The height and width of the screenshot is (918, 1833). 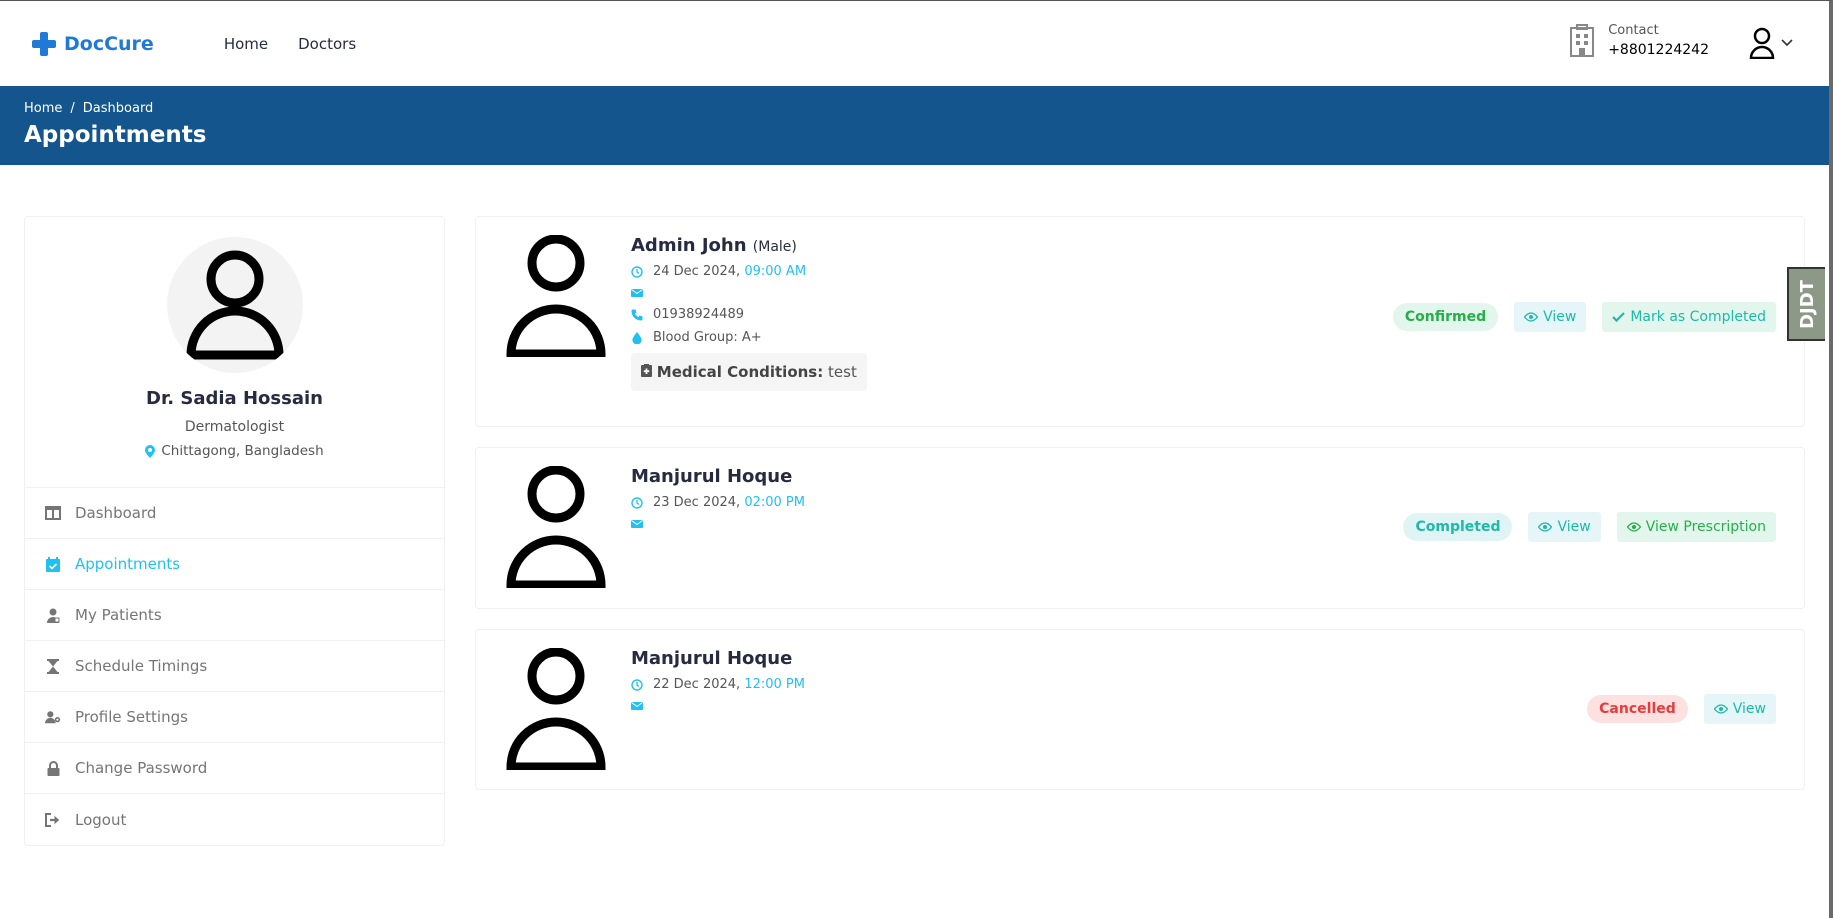 What do you see at coordinates (842, 372) in the screenshot?
I see `medical-conditions-value: test` at bounding box center [842, 372].